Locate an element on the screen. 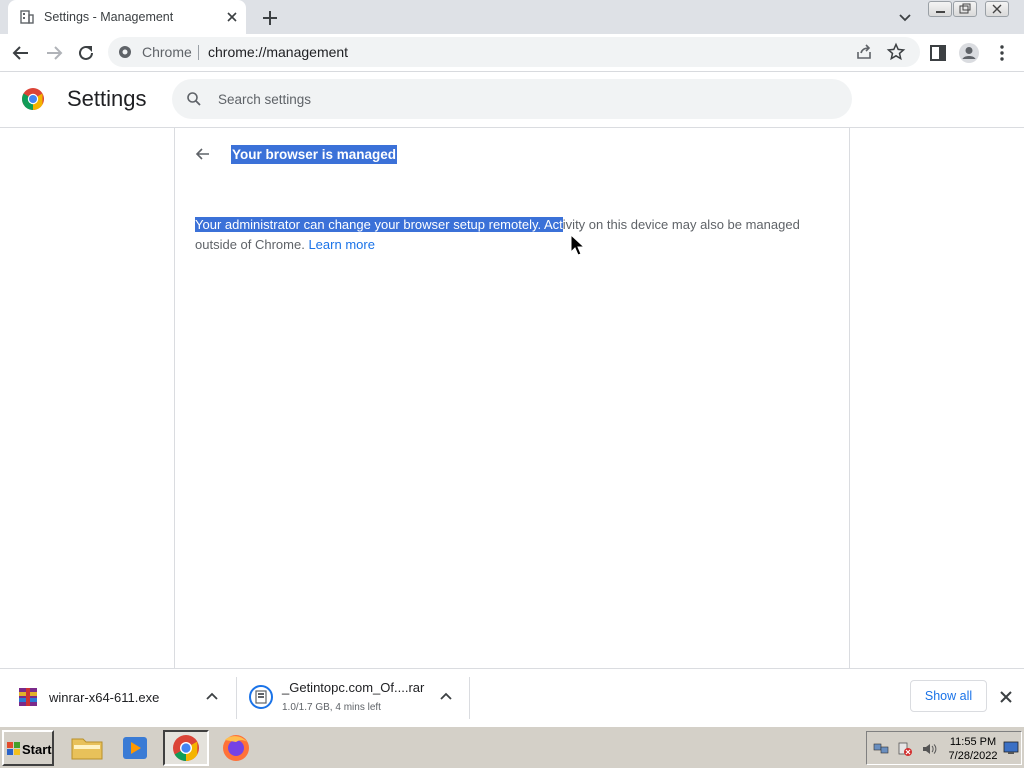 The image size is (1024, 768). url-text: chrome://management is located at coordinates (278, 52).